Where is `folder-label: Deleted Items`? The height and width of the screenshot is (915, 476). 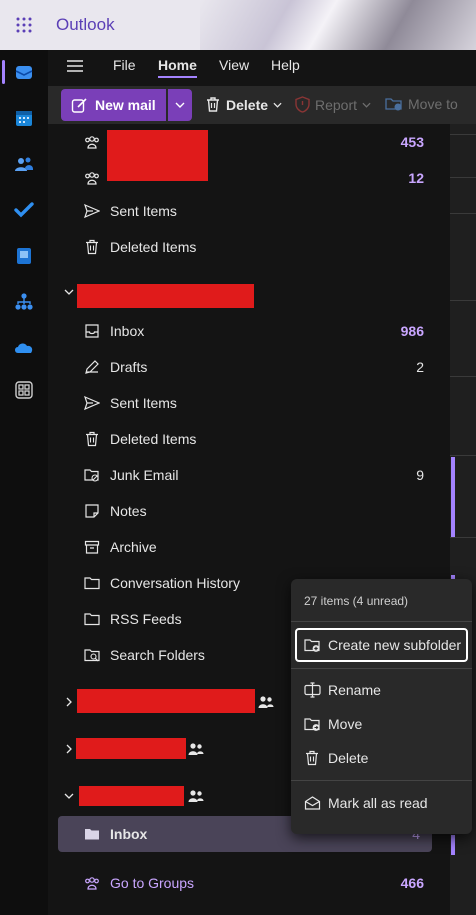
folder-label: Deleted Items is located at coordinates (153, 439).